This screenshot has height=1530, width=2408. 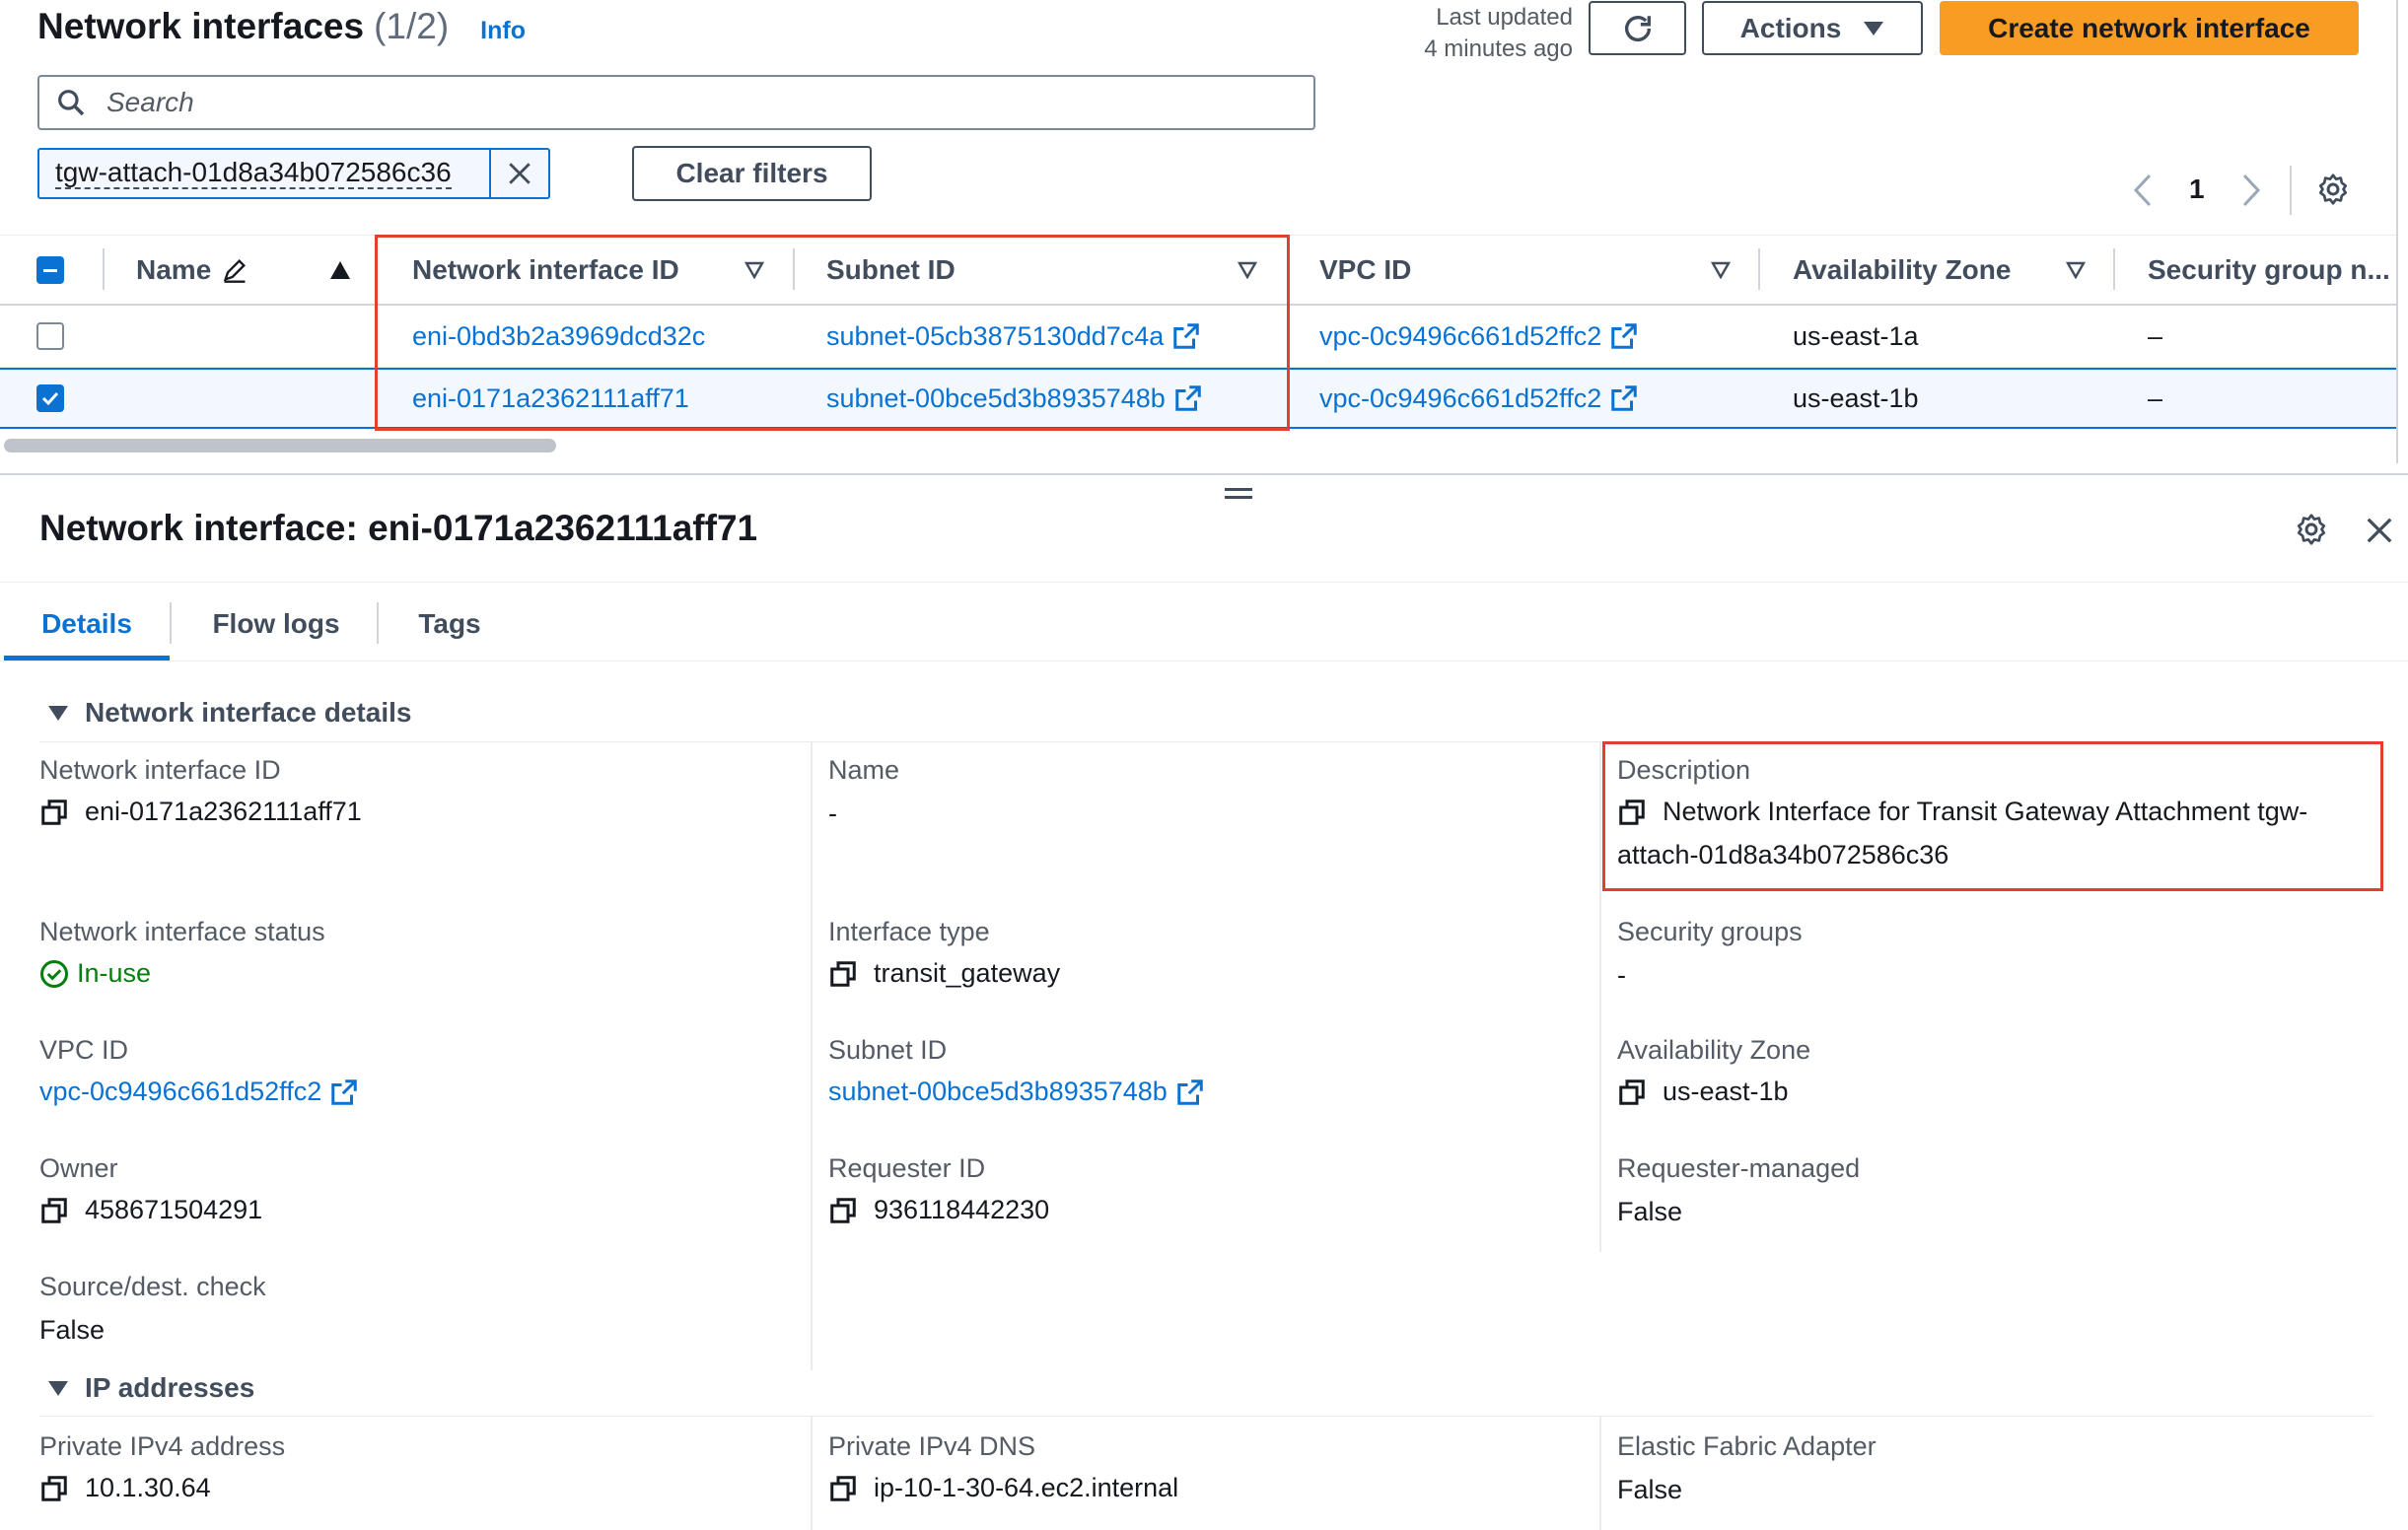 I want to click on col-separator, so click(x=2114, y=269).